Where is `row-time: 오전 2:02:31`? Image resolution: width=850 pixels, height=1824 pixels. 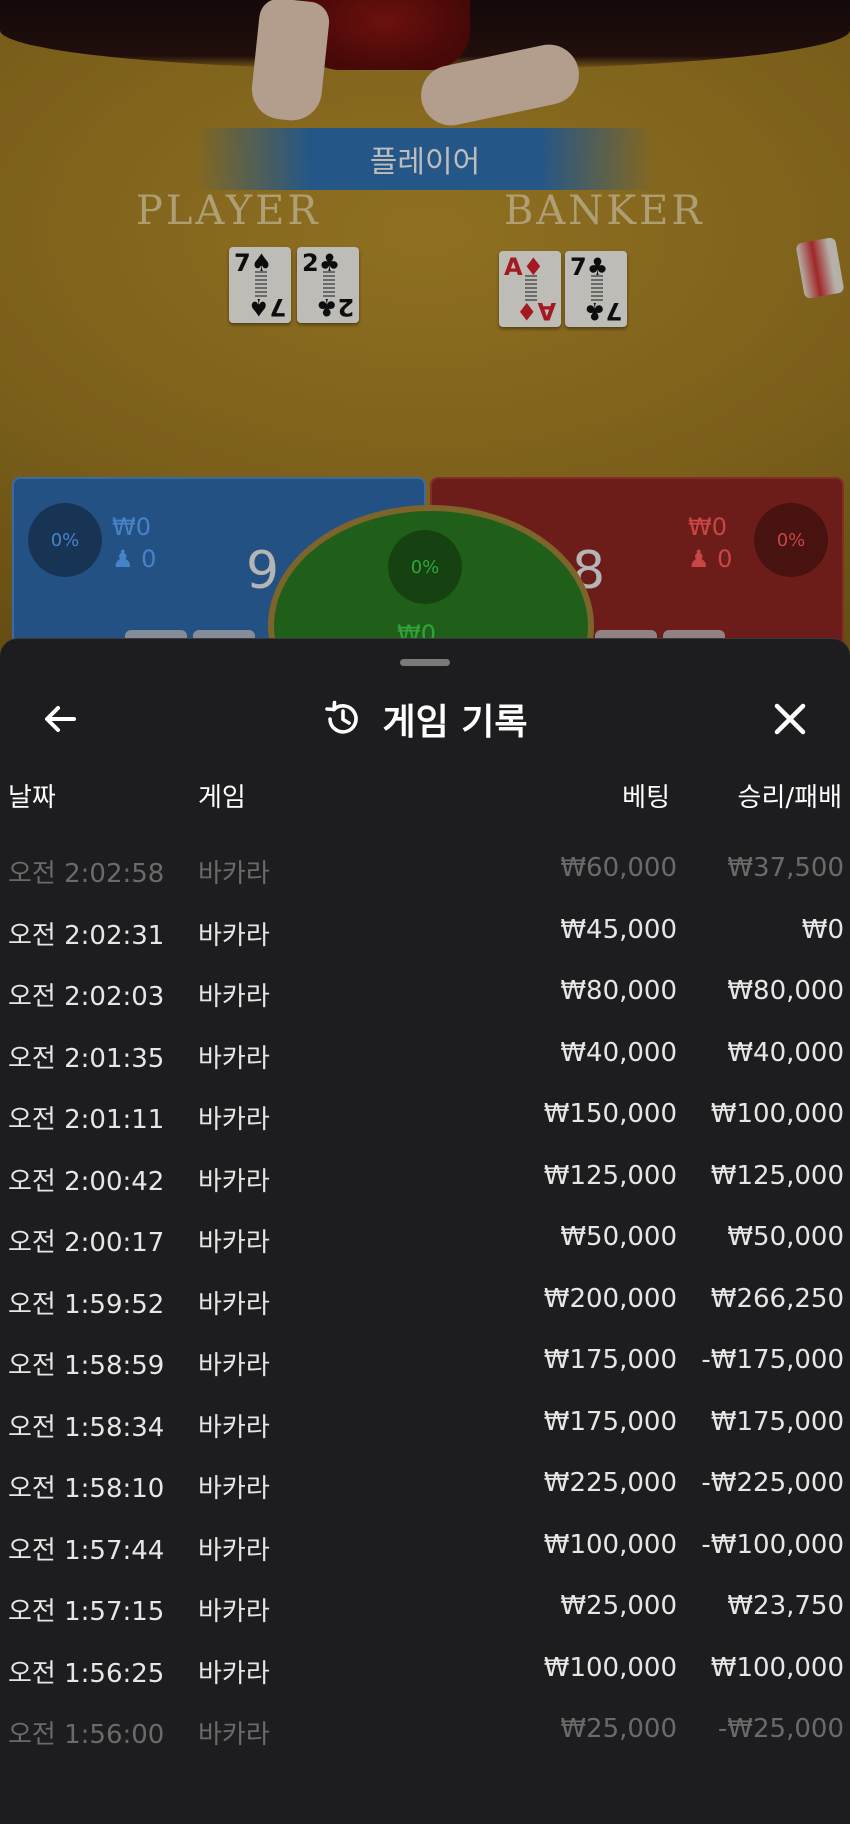
row-time: 오전 2:02:31 is located at coordinates (86, 935).